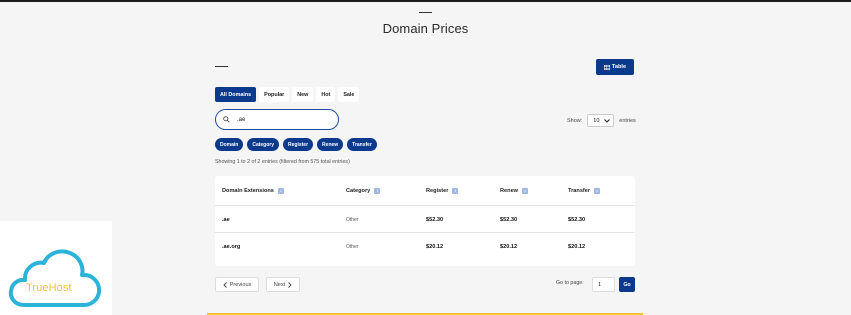  Describe the element at coordinates (248, 190) in the screenshot. I see `header-label: Domain Extensions` at that location.